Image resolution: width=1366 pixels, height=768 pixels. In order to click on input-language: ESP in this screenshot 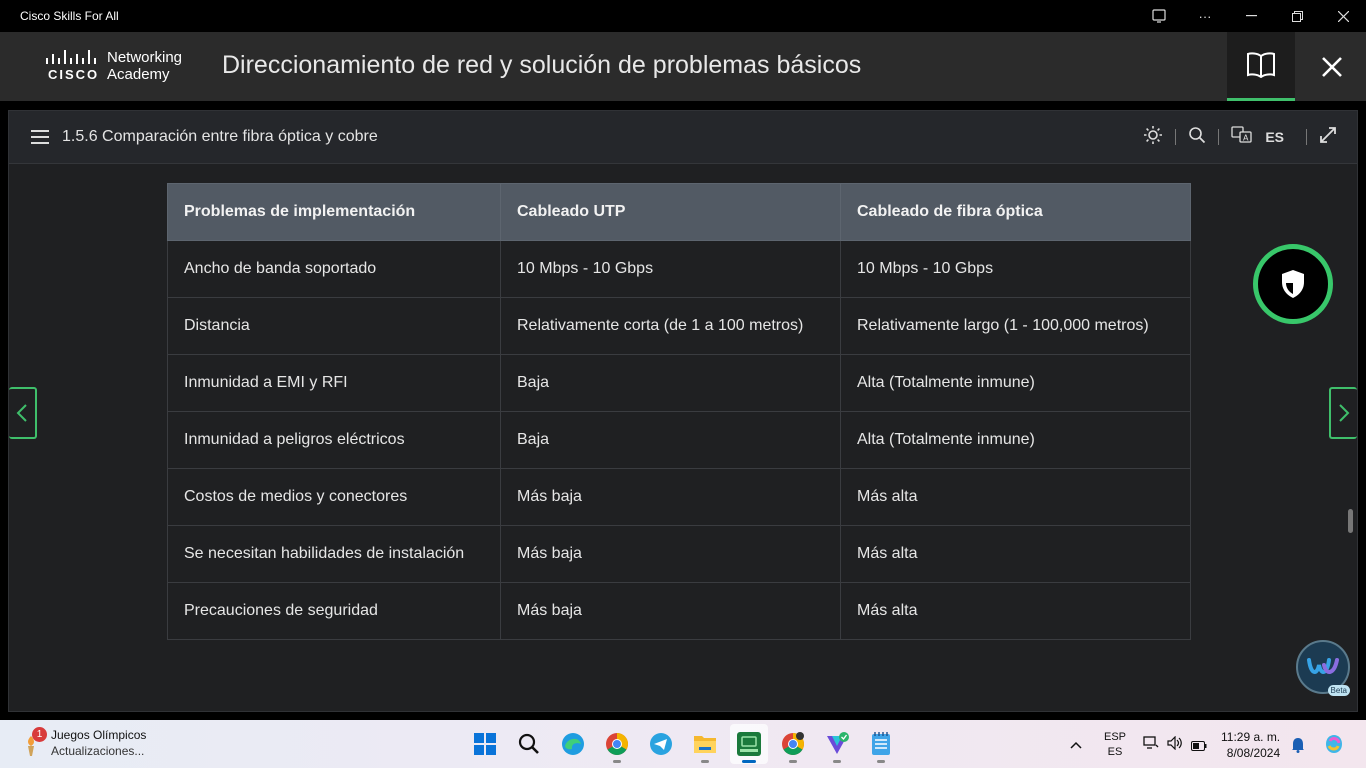, I will do `click(1115, 737)`.